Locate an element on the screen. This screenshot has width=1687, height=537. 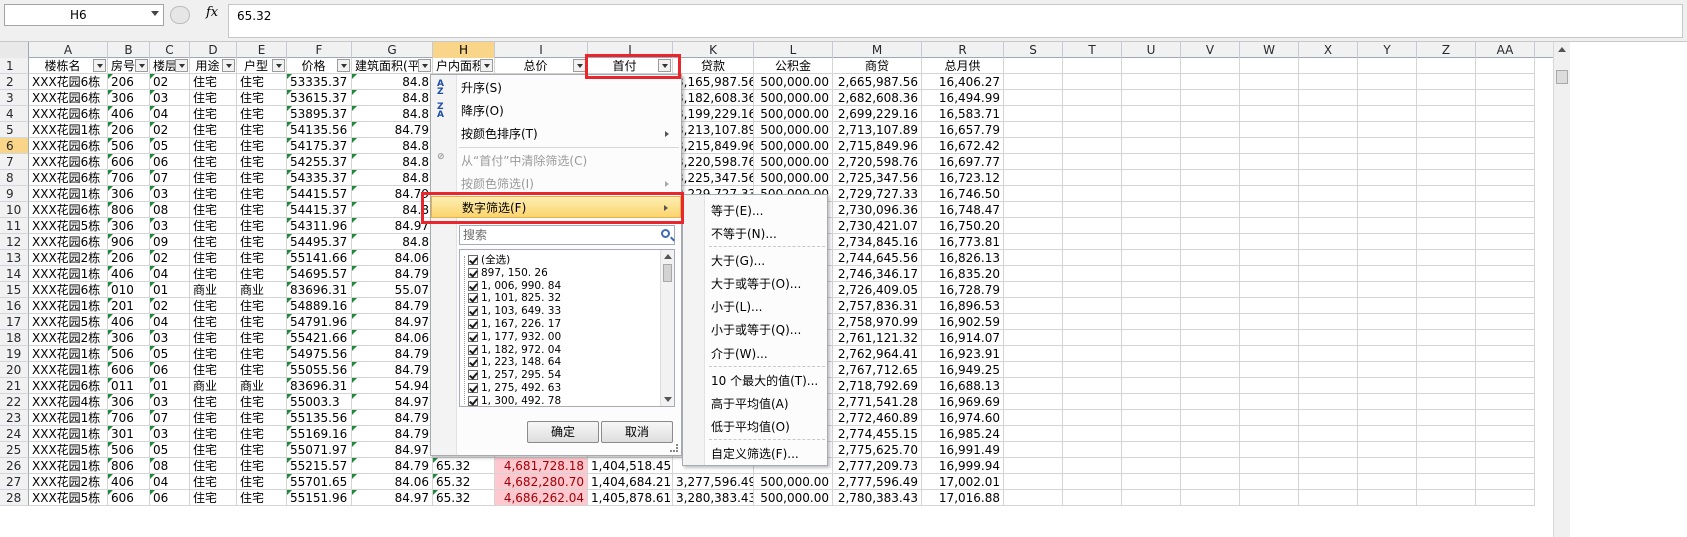
cell: 53895.37 is located at coordinates (319, 114).